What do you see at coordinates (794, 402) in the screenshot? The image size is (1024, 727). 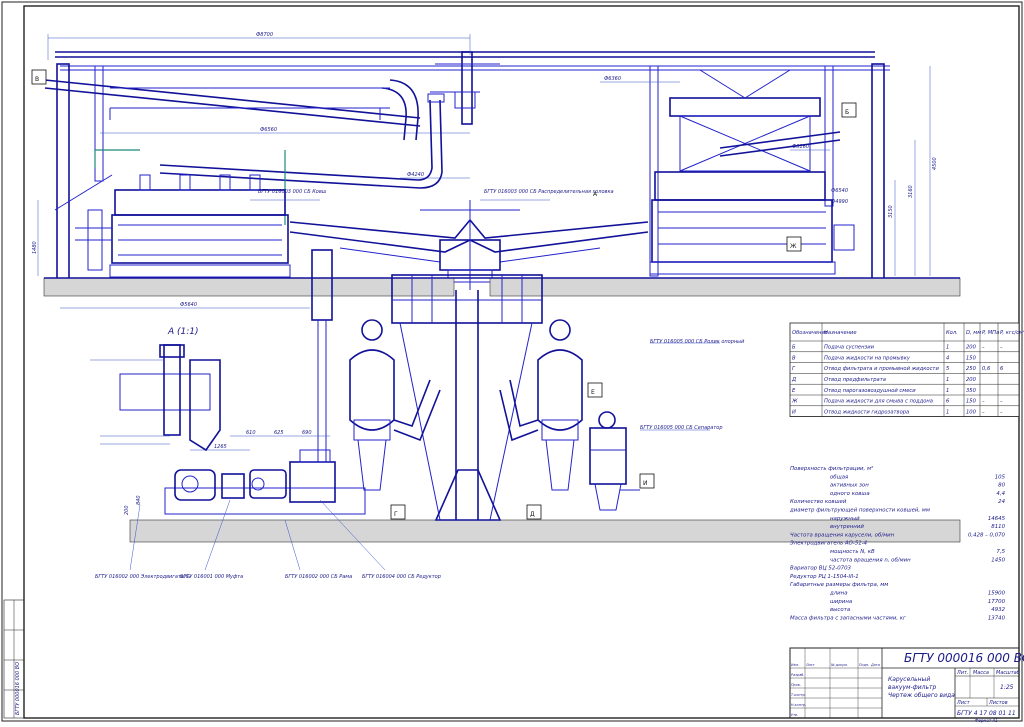 I see `table-cell: Ж` at bounding box center [794, 402].